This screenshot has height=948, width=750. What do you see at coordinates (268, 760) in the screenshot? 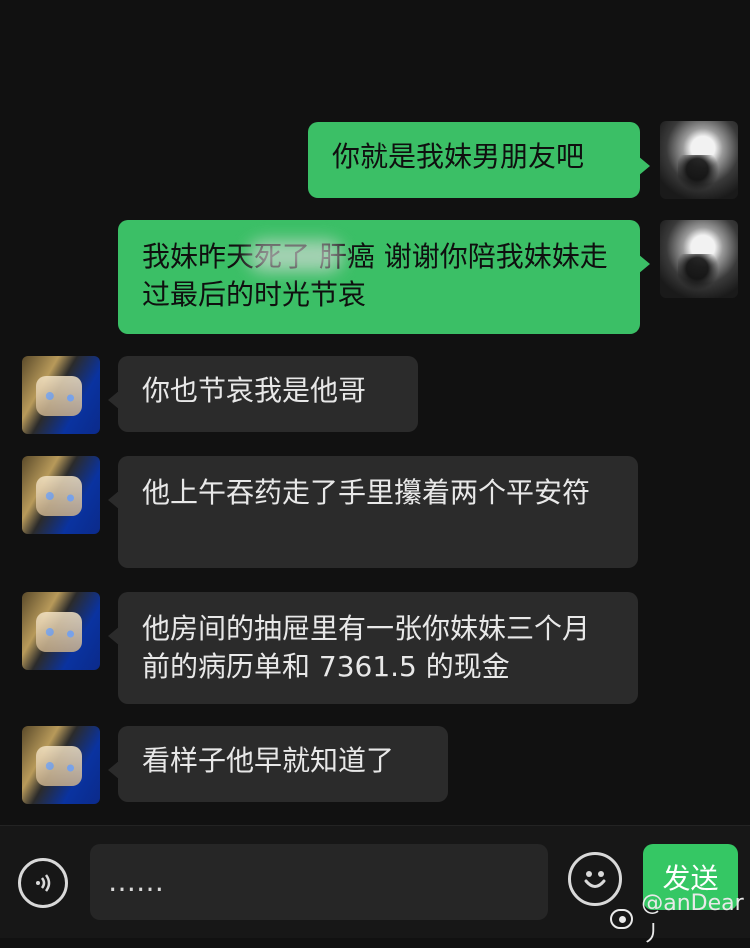
I see `message-text: 看样子他早就知道了` at bounding box center [268, 760].